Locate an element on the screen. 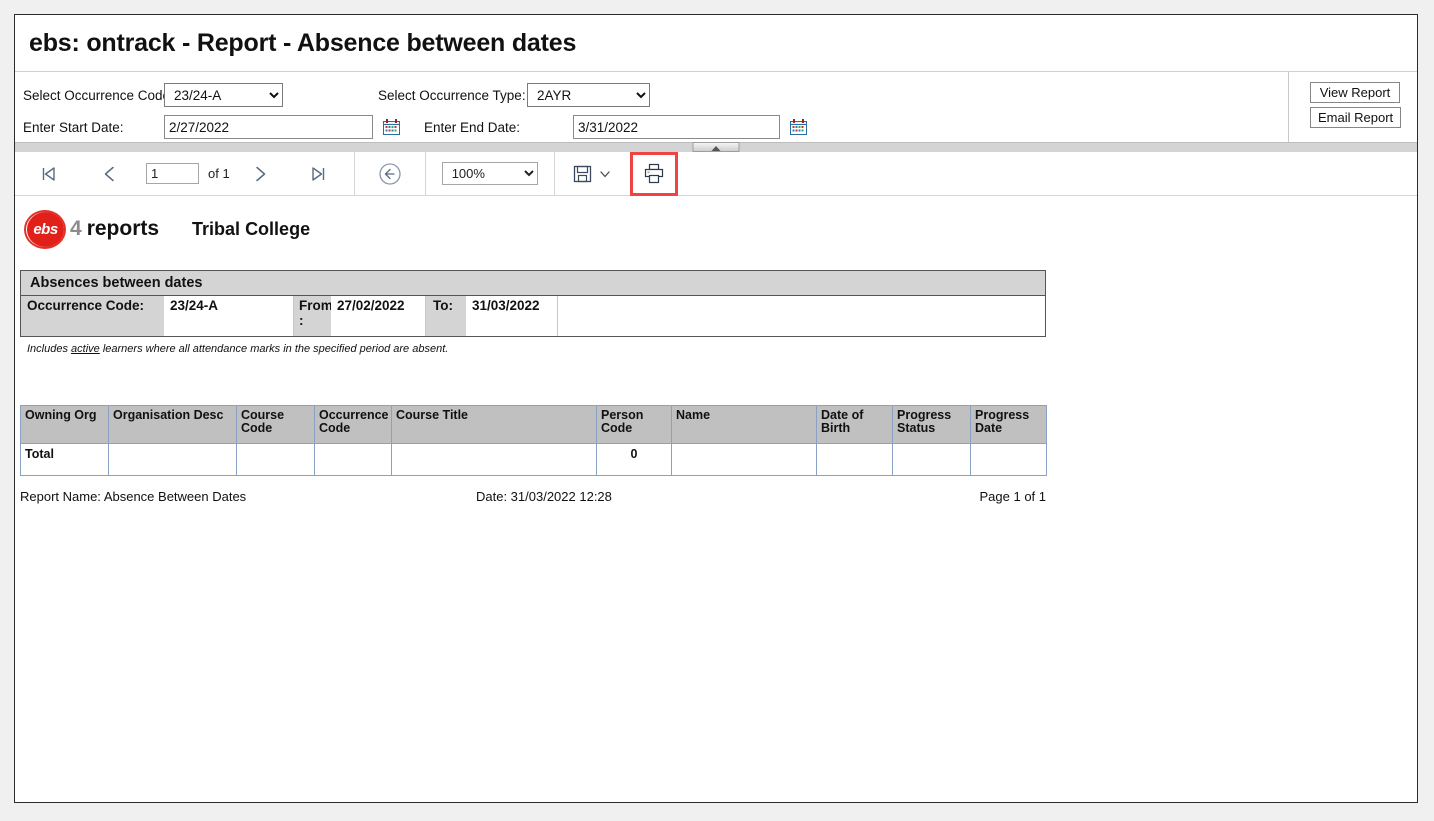 The image size is (1434, 821). cell-course-code is located at coordinates (275, 459).